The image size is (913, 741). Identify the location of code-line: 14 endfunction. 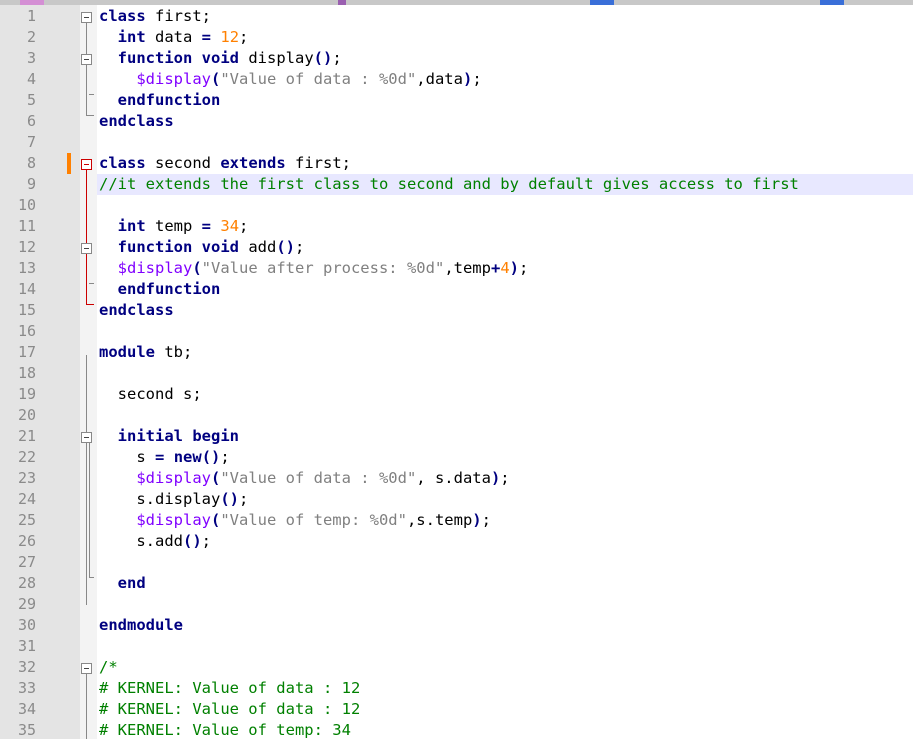
(456, 289).